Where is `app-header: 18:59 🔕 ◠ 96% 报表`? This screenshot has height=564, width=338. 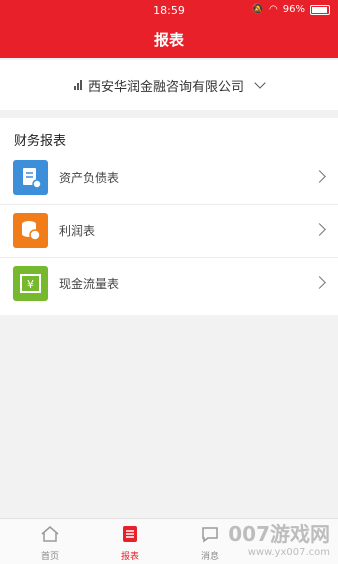
app-header: 18:59 🔕 ◠ 96% 报表 is located at coordinates (169, 29).